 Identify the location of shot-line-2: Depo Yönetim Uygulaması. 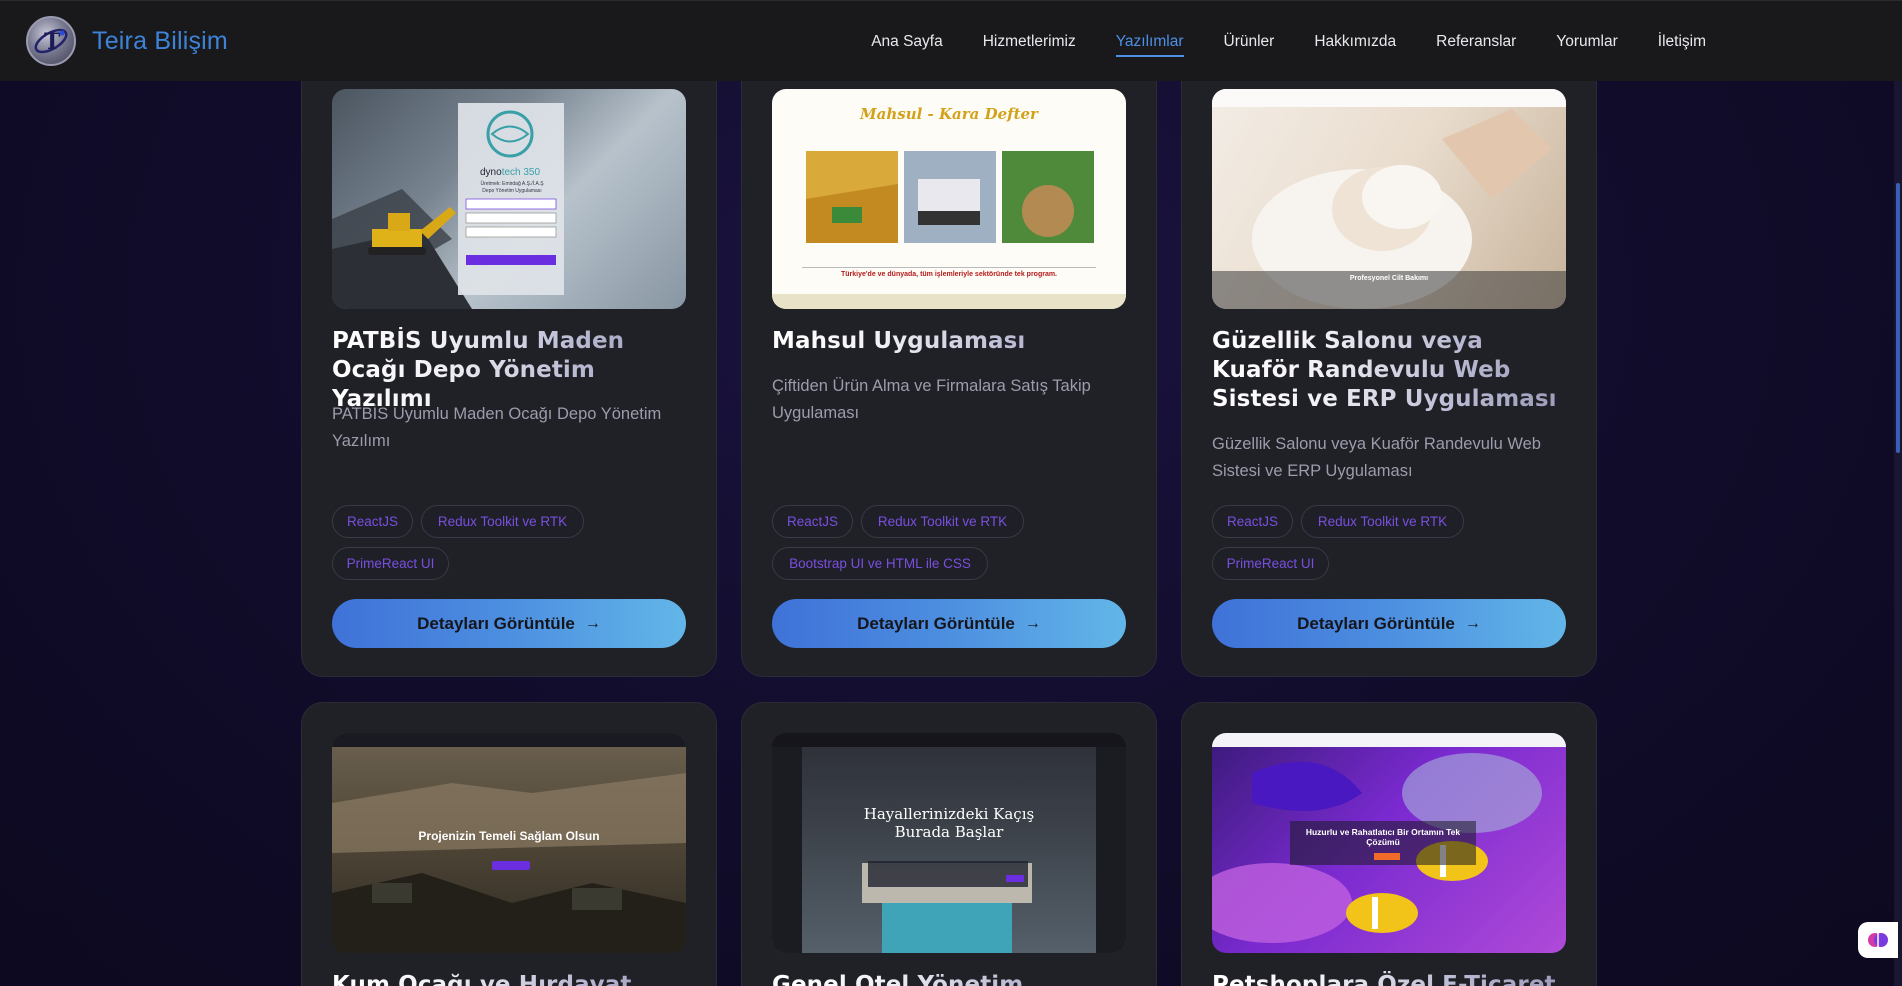
(512, 191).